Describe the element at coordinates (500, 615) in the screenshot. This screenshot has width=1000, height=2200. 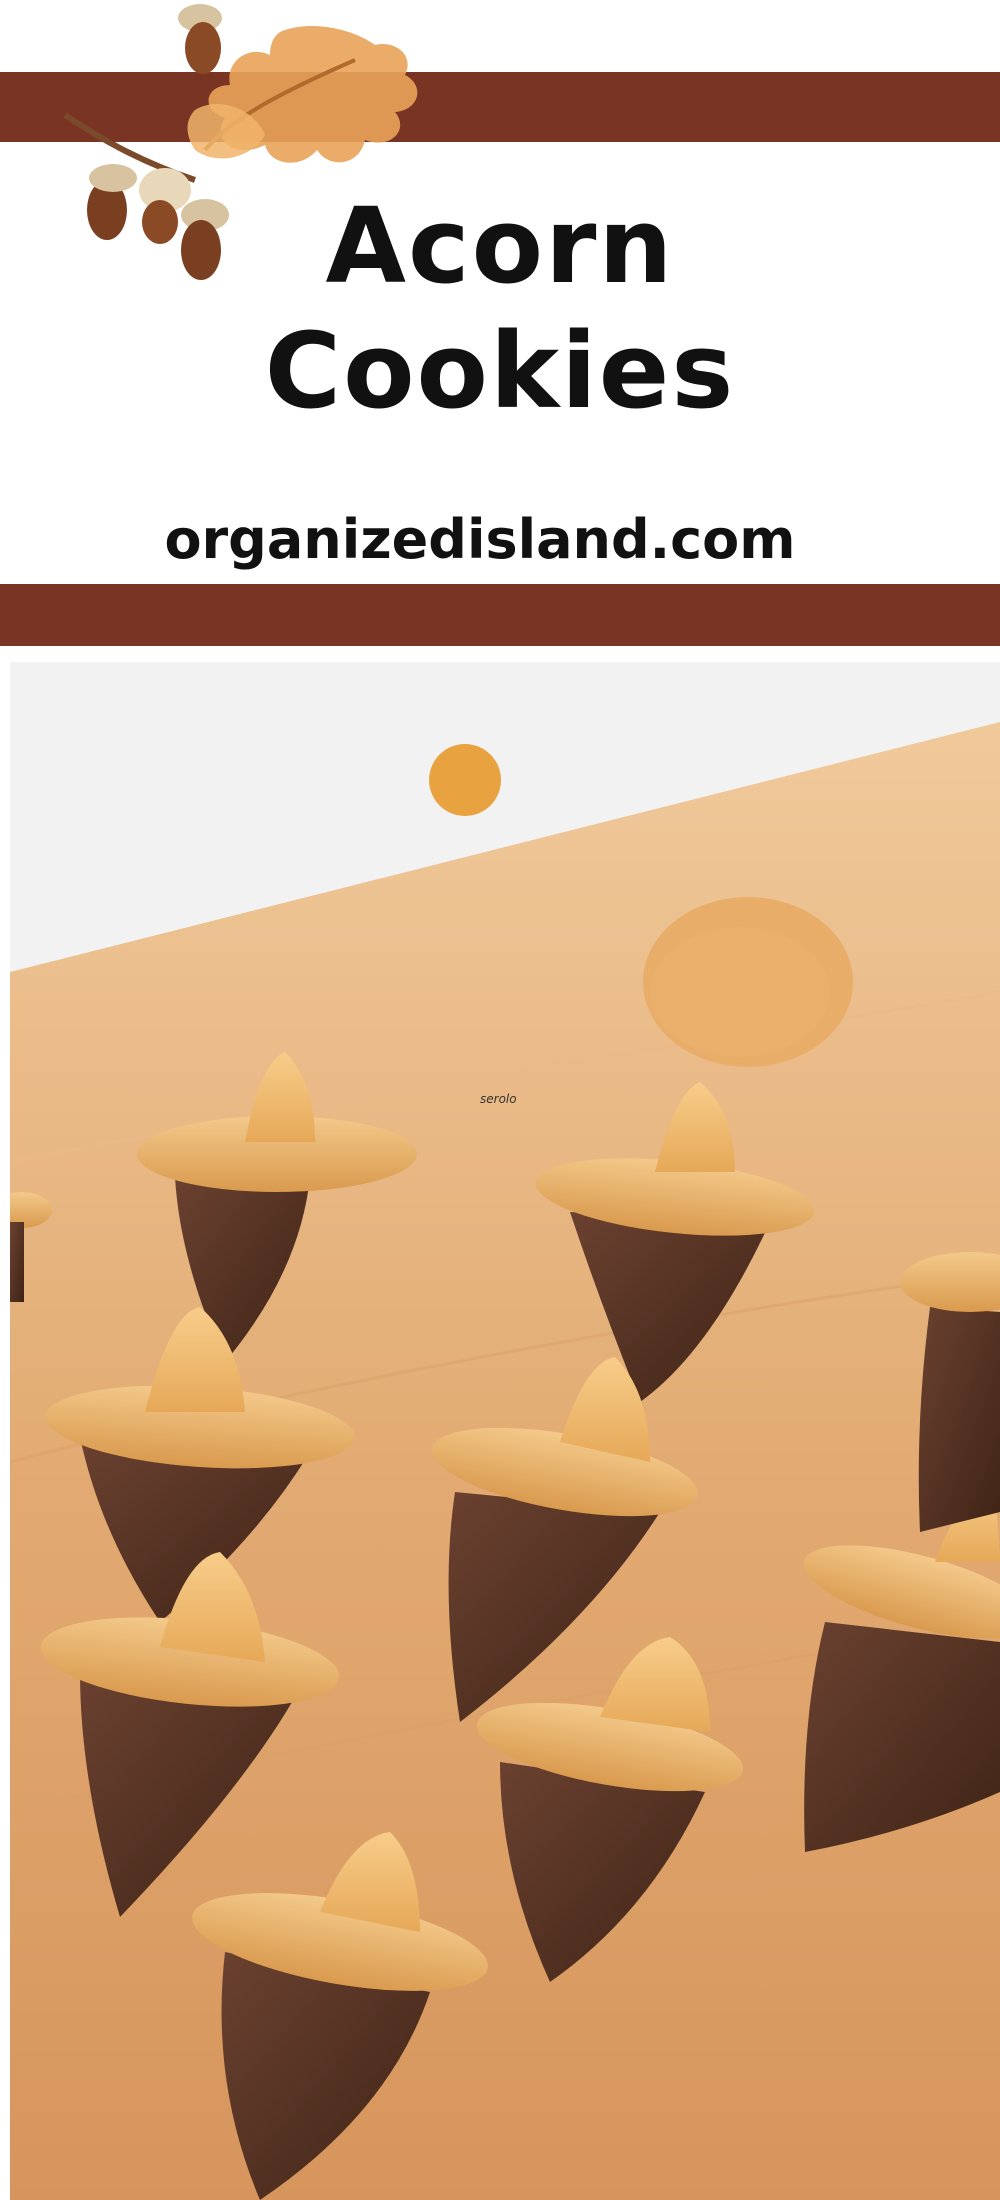
I see `bottom-brown-band` at that location.